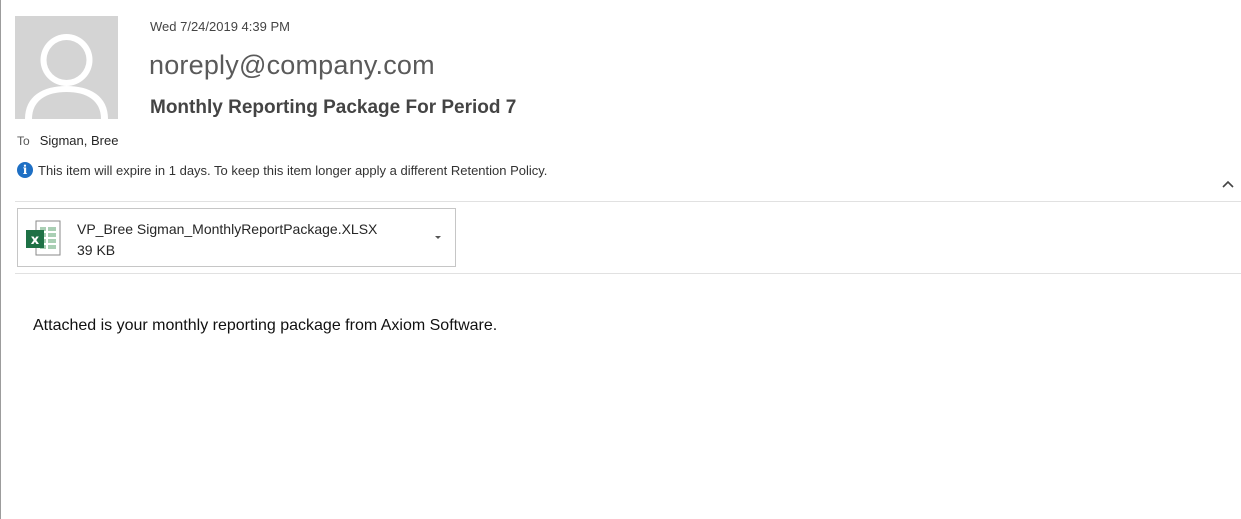  Describe the element at coordinates (43, 238) in the screenshot. I see `excel-icon: x` at that location.